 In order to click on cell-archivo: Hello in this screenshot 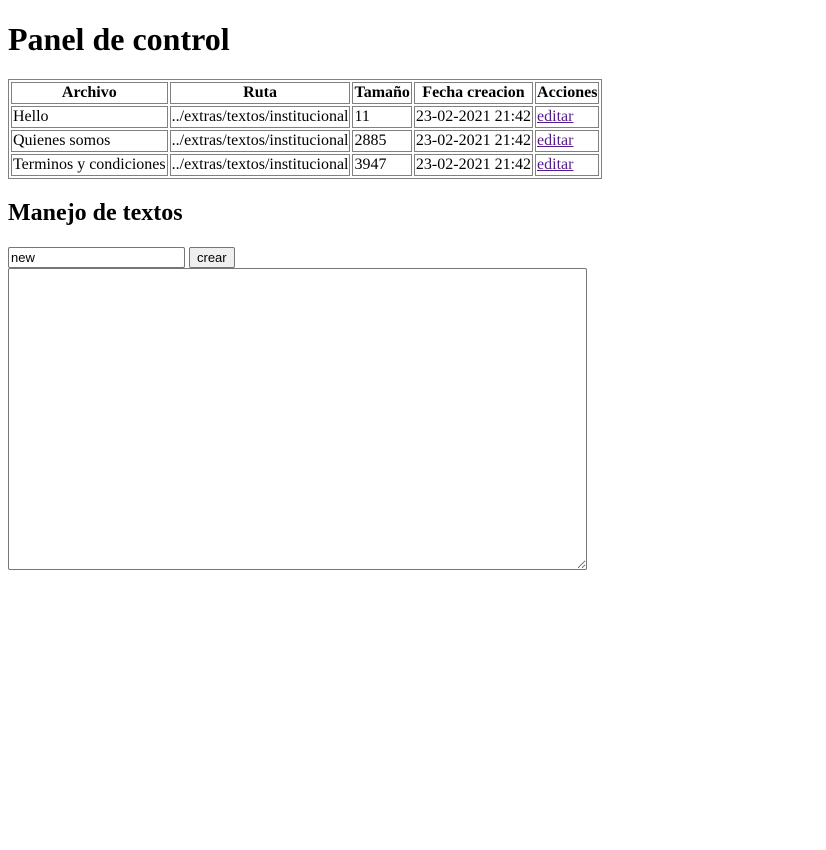, I will do `click(89, 117)`.